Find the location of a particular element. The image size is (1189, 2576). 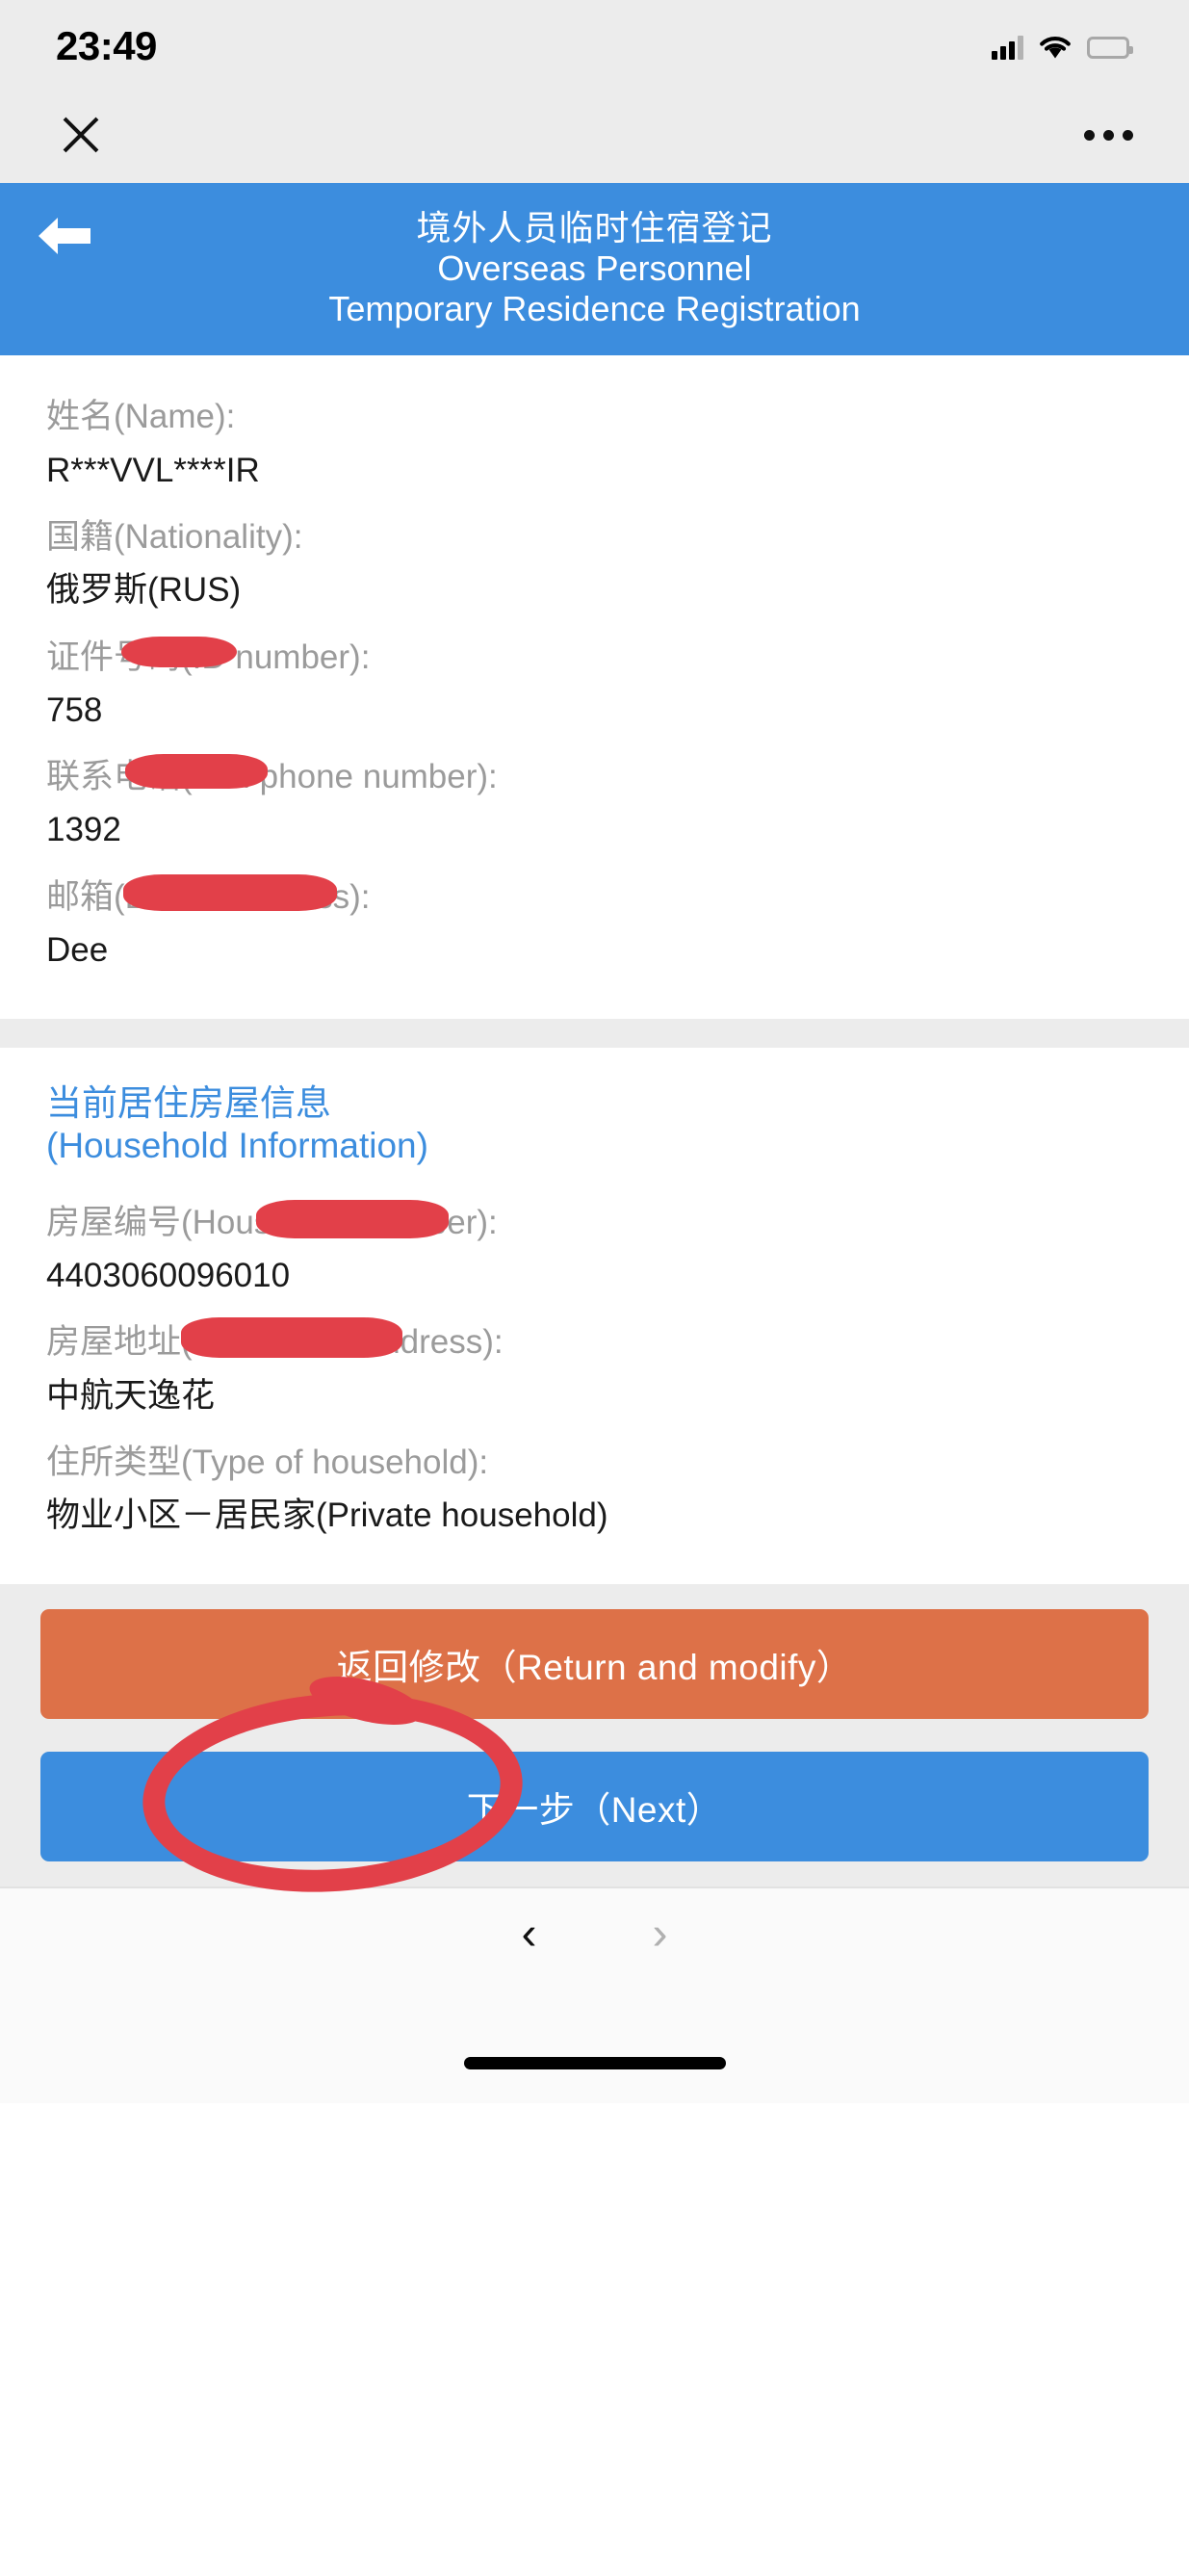

field-id-number-value: 758 is located at coordinates (74, 709).